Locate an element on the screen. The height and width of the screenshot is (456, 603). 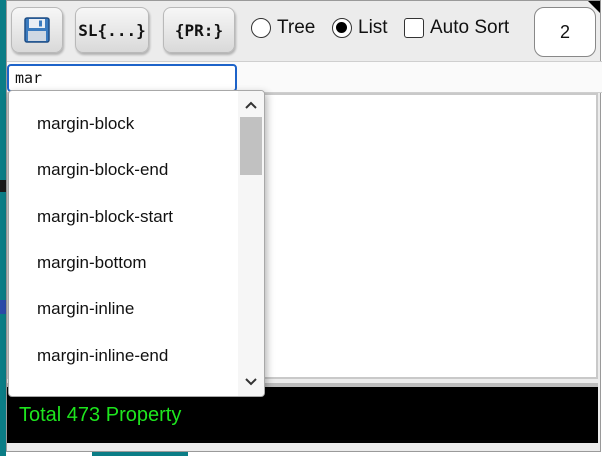
search-row is located at coordinates (304, 77).